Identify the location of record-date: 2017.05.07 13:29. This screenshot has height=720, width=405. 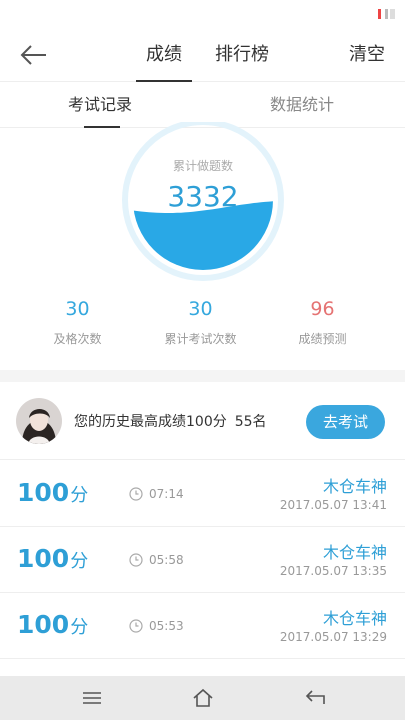
(333, 637).